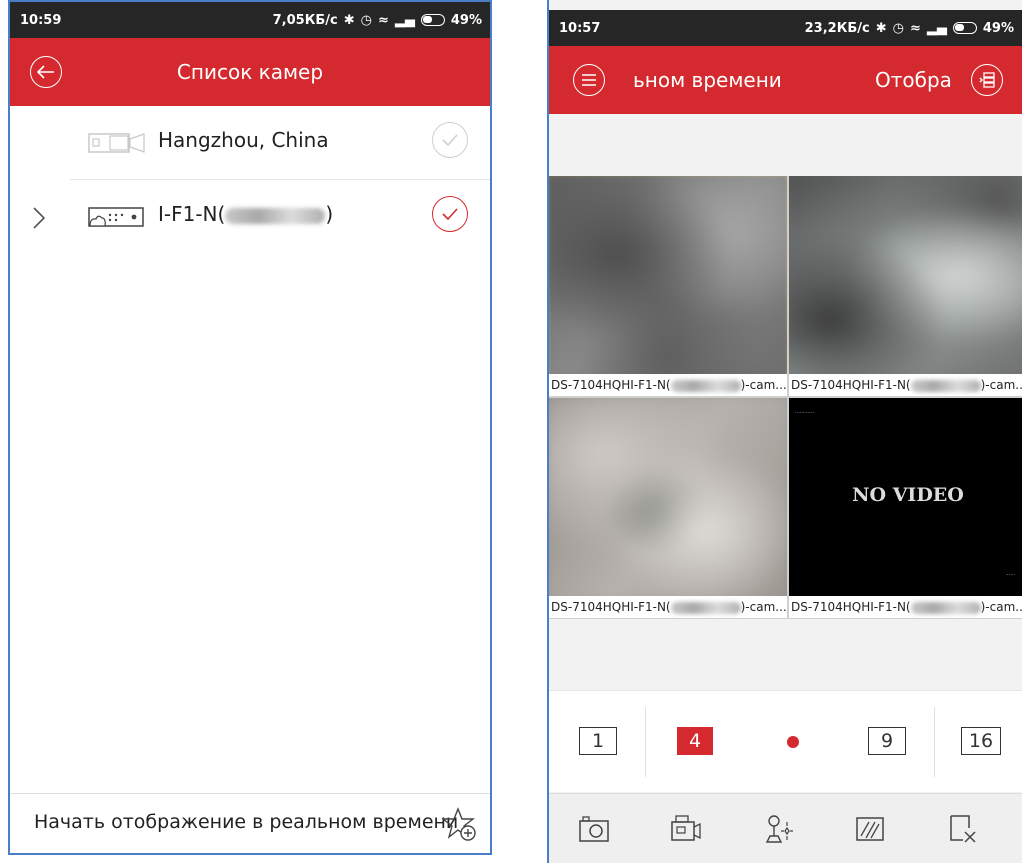  What do you see at coordinates (962, 829) in the screenshot?
I see `close-window-icon` at bounding box center [962, 829].